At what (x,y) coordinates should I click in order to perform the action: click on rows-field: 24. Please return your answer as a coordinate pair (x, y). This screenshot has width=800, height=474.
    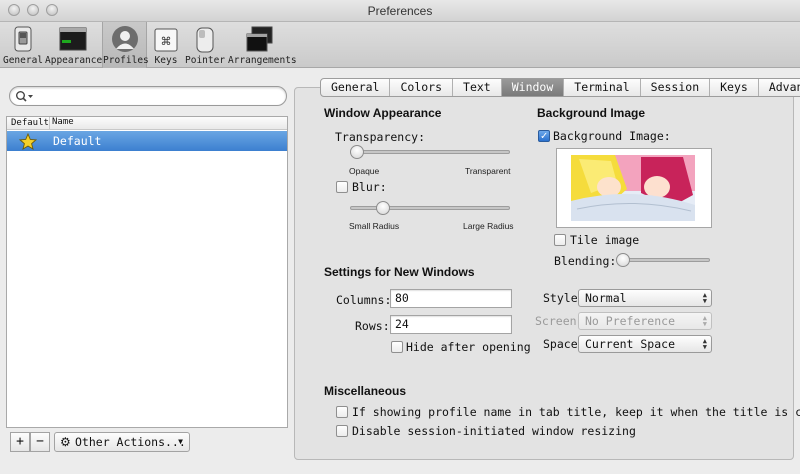
    Looking at the image, I should click on (451, 324).